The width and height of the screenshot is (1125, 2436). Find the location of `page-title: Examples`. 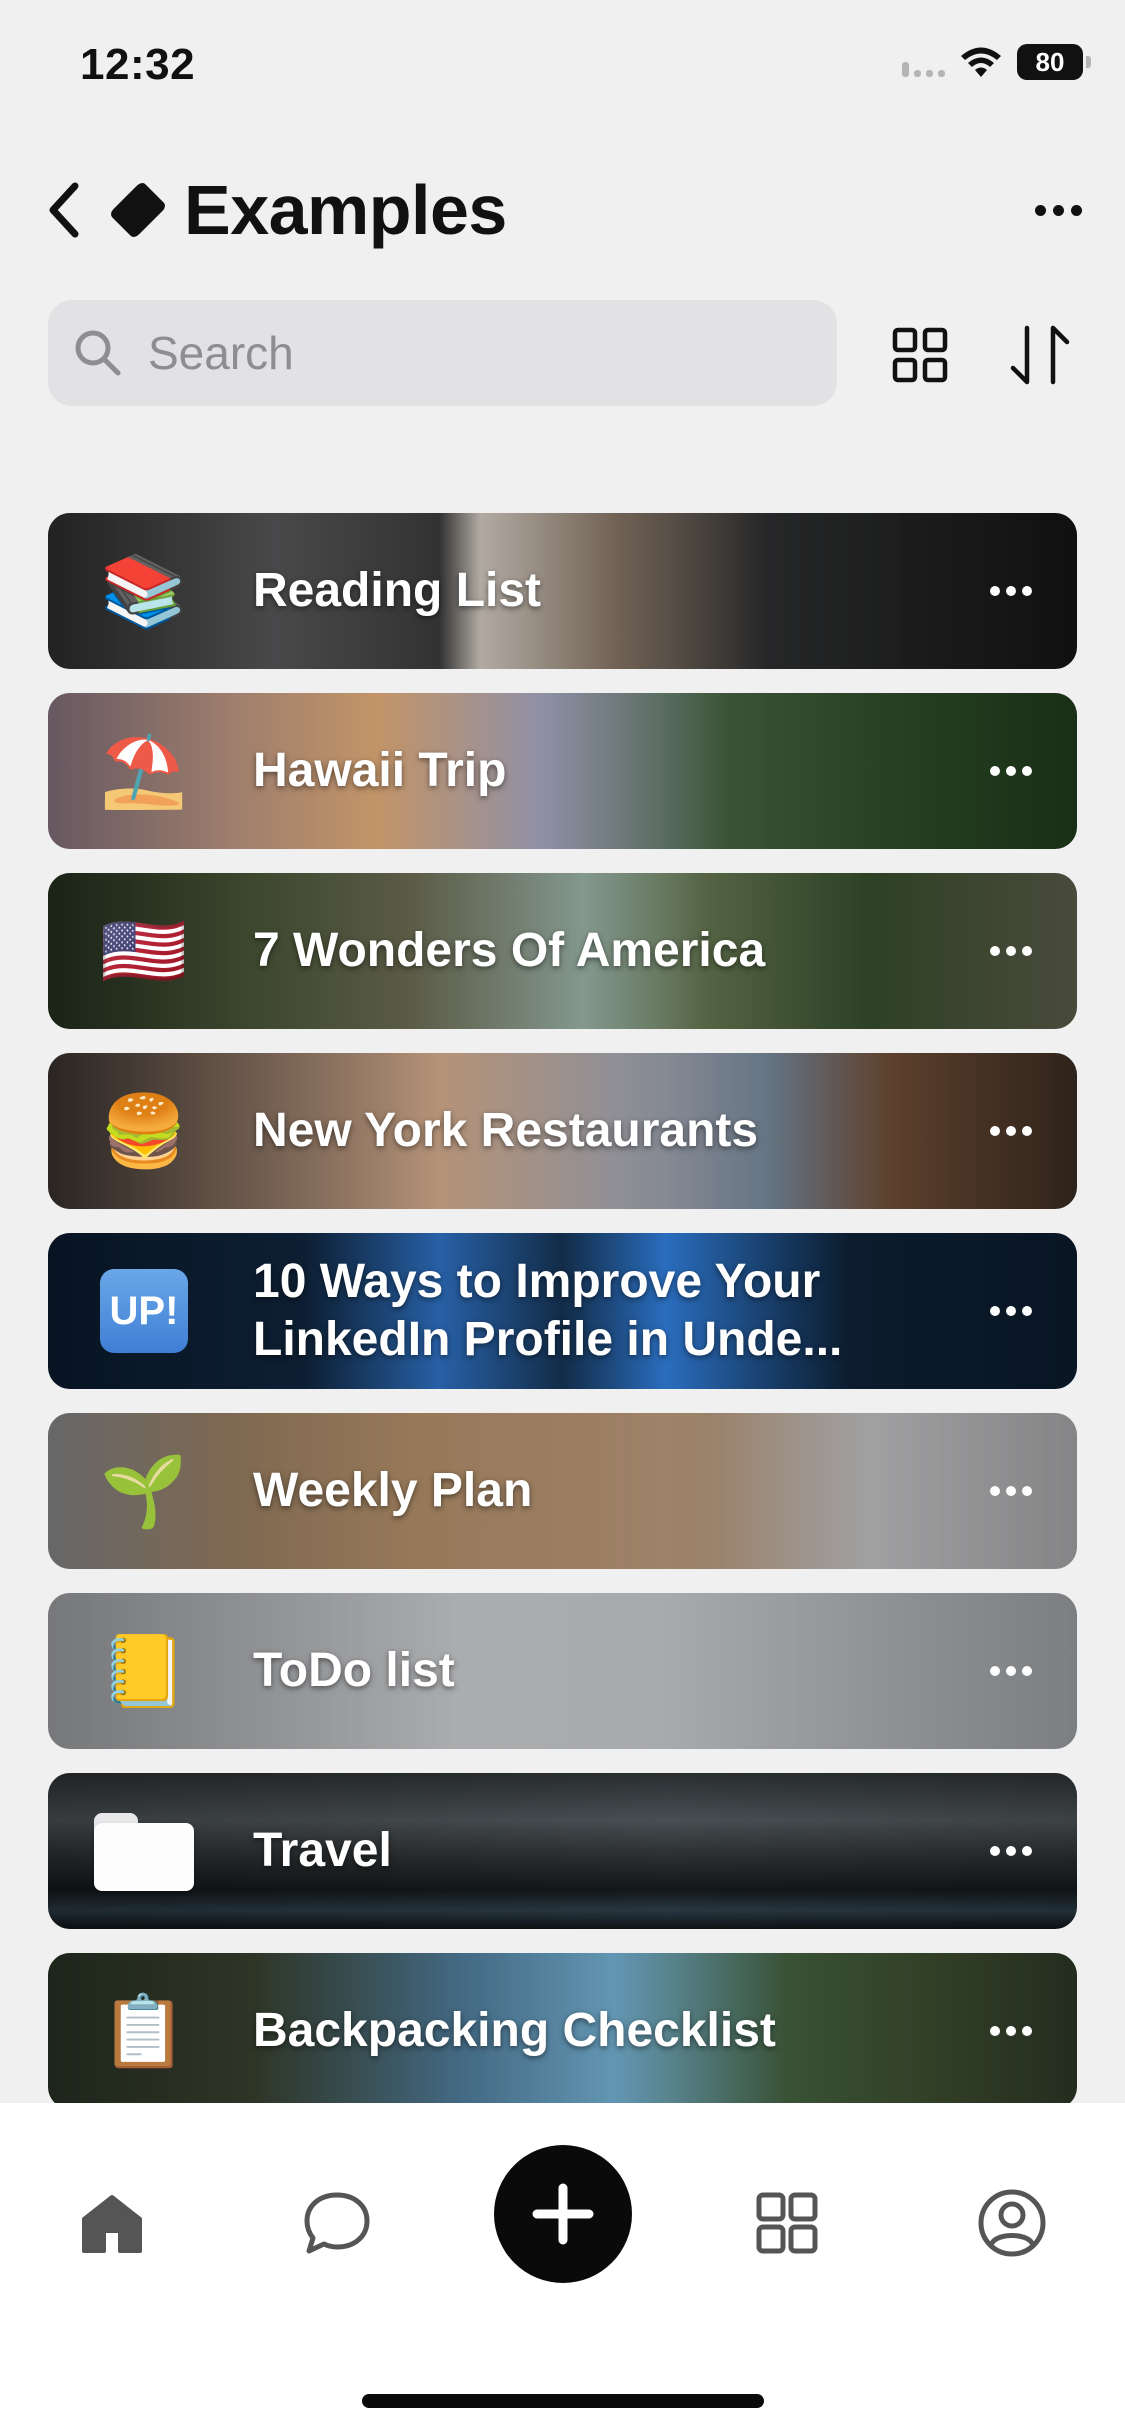

page-title: Examples is located at coordinates (345, 210).